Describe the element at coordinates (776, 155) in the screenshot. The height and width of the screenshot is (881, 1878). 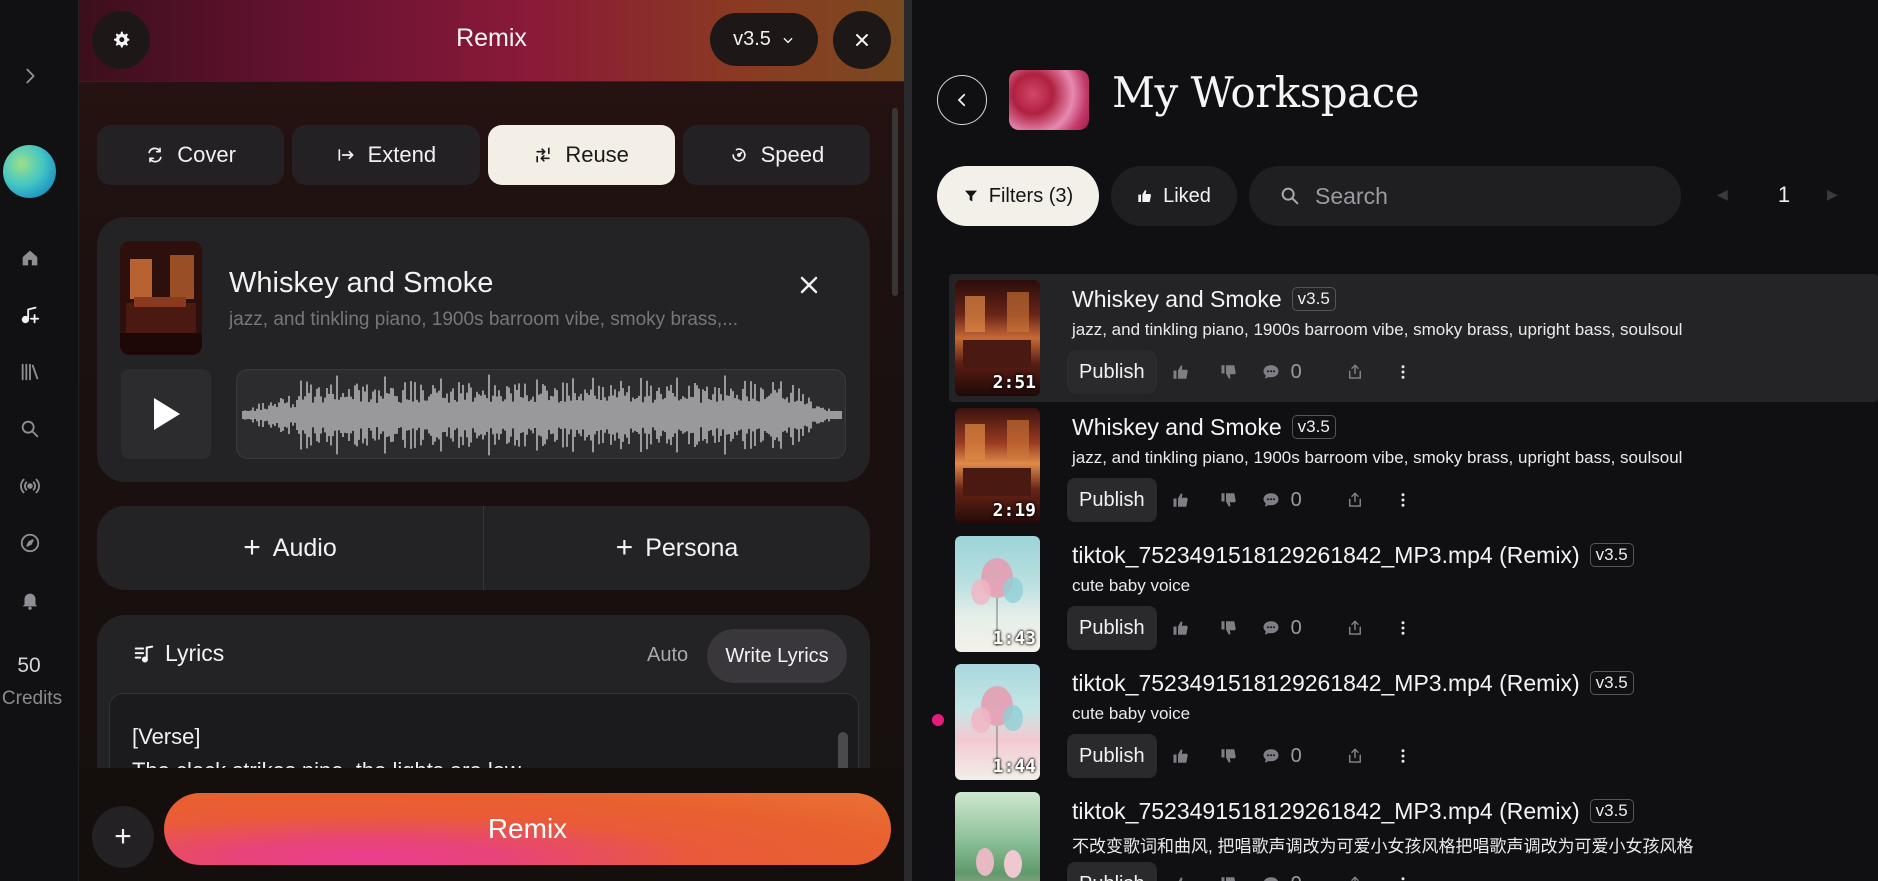
I see `tab-speed: Speed` at that location.